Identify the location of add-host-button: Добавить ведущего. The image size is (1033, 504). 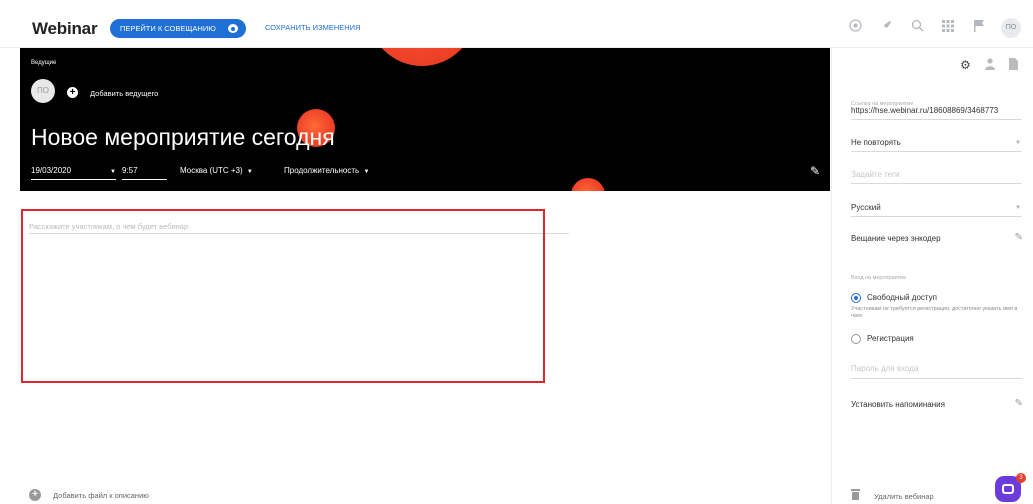
(124, 93).